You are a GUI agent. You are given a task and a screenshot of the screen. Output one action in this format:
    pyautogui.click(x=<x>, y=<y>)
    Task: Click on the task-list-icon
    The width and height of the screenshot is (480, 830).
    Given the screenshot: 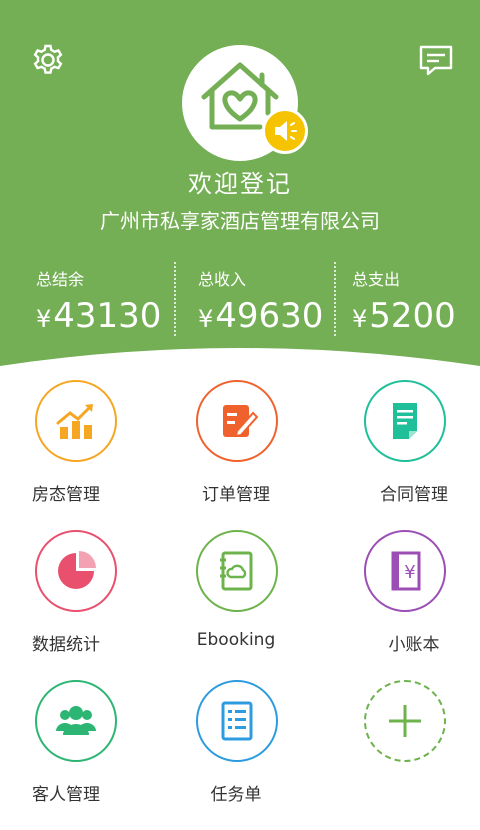 What is the action you would take?
    pyautogui.click(x=237, y=721)
    